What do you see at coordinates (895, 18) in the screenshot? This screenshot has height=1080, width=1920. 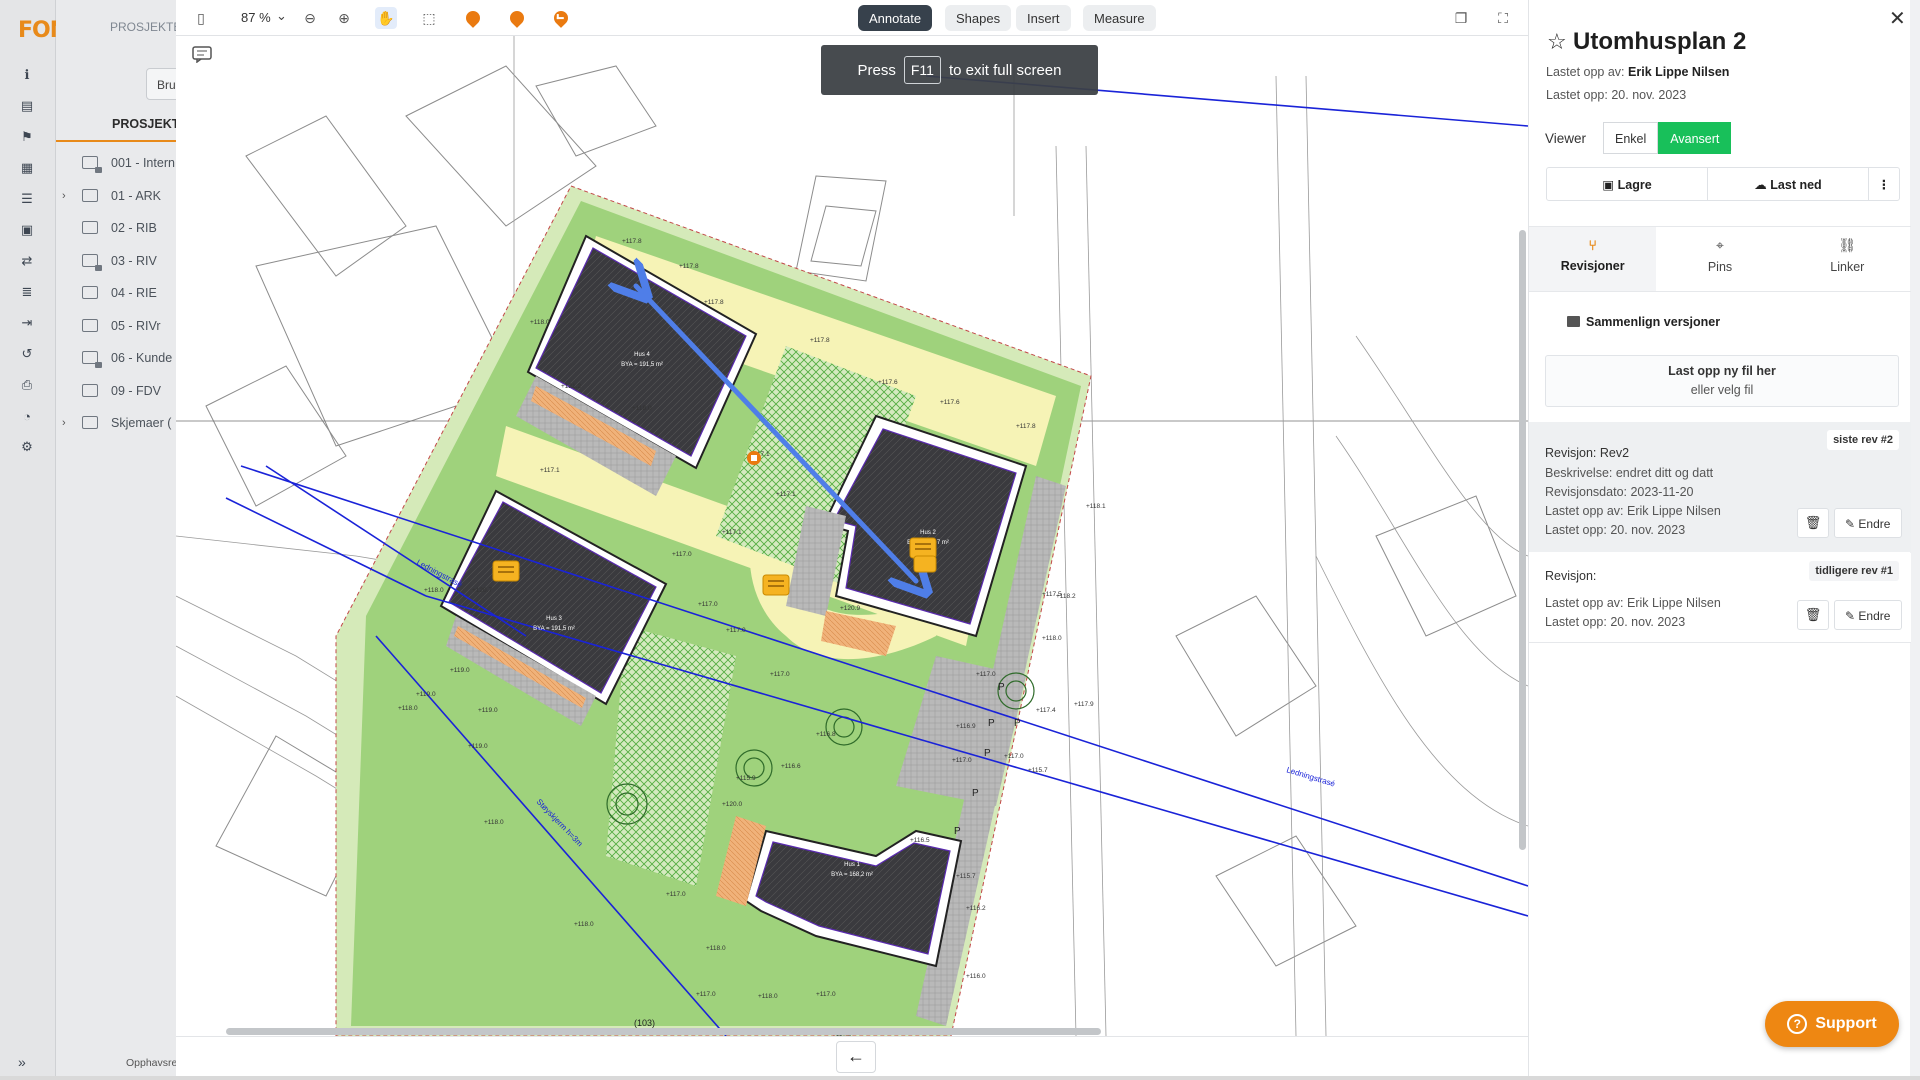 I see `mode-annotate-button: Annotate` at bounding box center [895, 18].